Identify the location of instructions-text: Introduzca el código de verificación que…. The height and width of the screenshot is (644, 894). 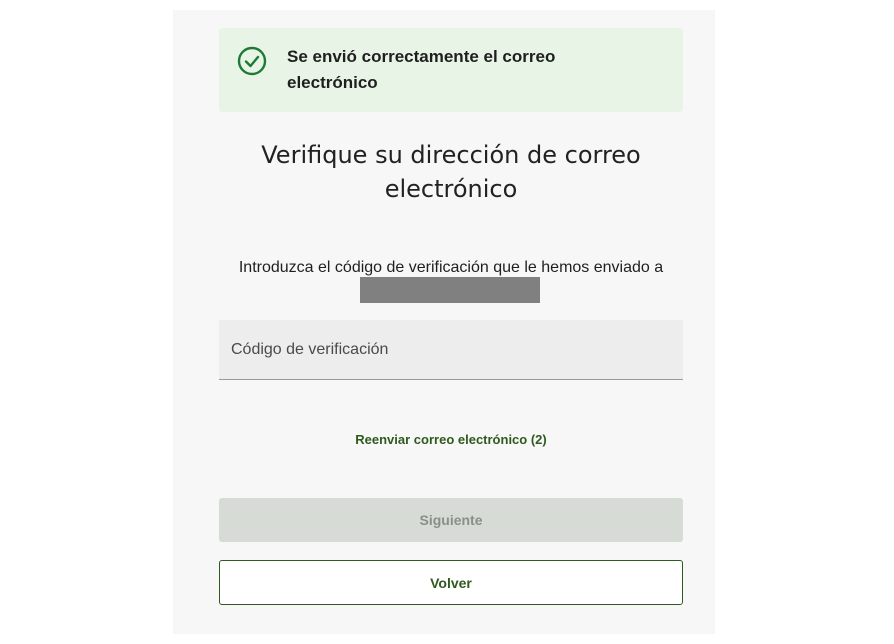
(451, 267).